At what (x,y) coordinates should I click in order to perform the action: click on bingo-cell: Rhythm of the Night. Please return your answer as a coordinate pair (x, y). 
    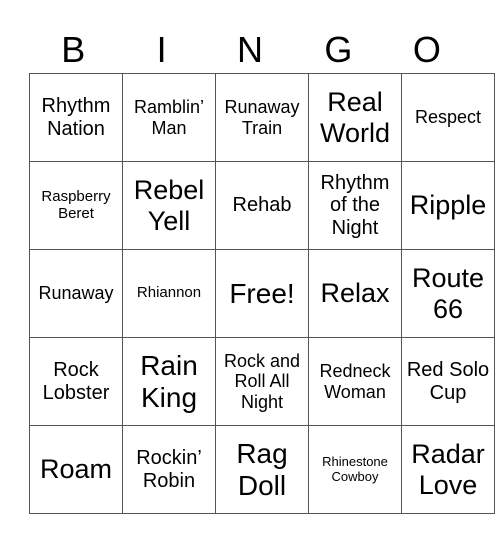
    Looking at the image, I should click on (355, 205).